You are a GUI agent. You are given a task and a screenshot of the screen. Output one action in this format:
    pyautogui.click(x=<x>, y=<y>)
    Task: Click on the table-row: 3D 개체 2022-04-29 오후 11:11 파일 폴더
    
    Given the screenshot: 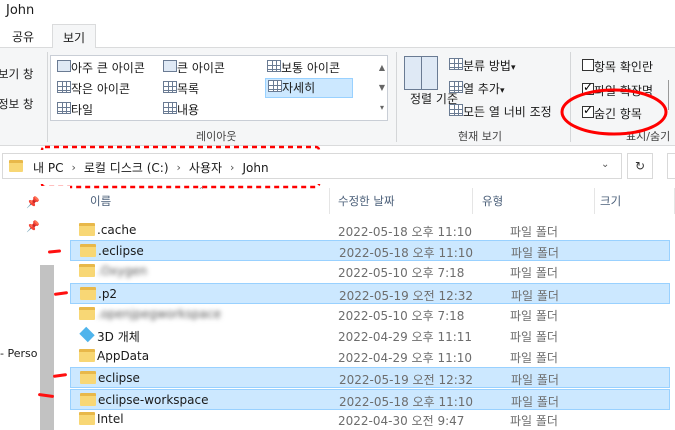 What is the action you would take?
    pyautogui.click(x=370, y=335)
    